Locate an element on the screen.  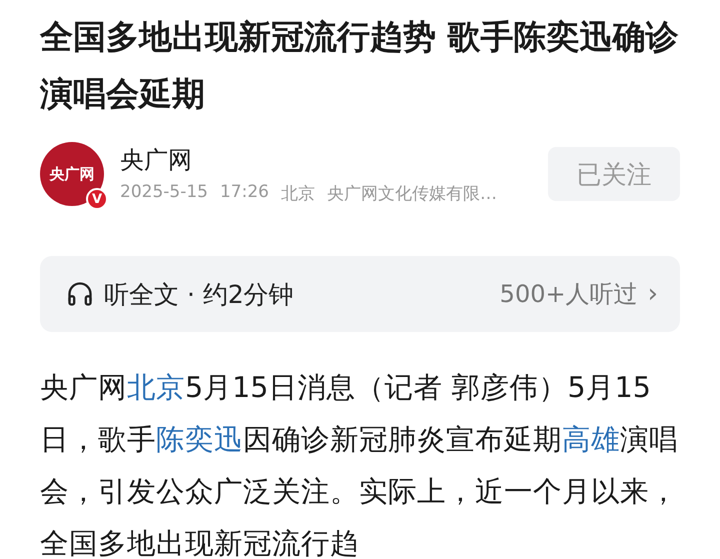
location: 北京 is located at coordinates (297, 193).